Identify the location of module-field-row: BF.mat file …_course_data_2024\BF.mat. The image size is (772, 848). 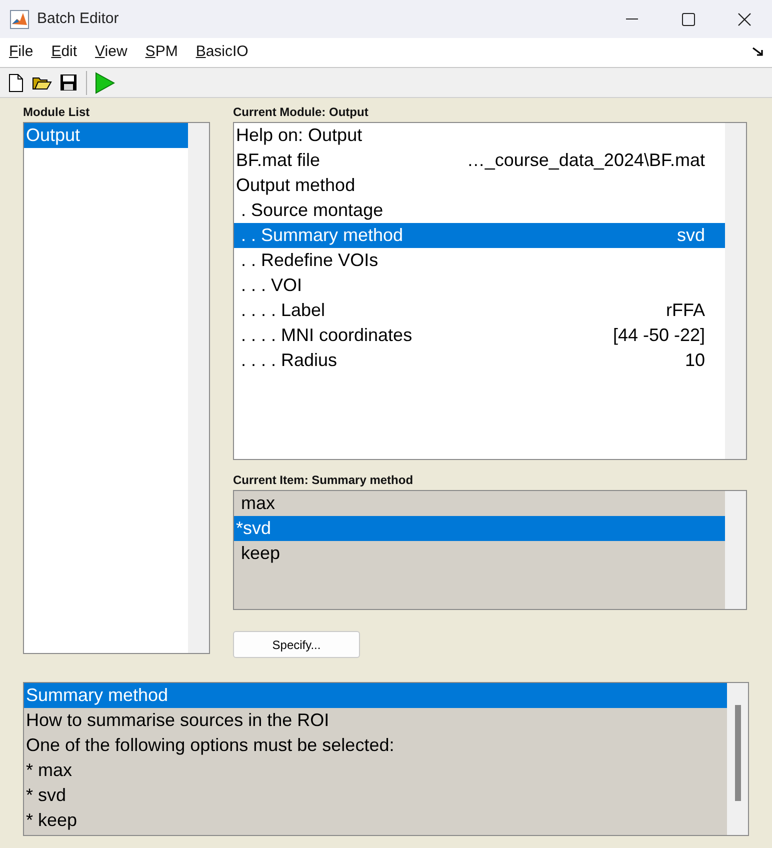
(479, 160).